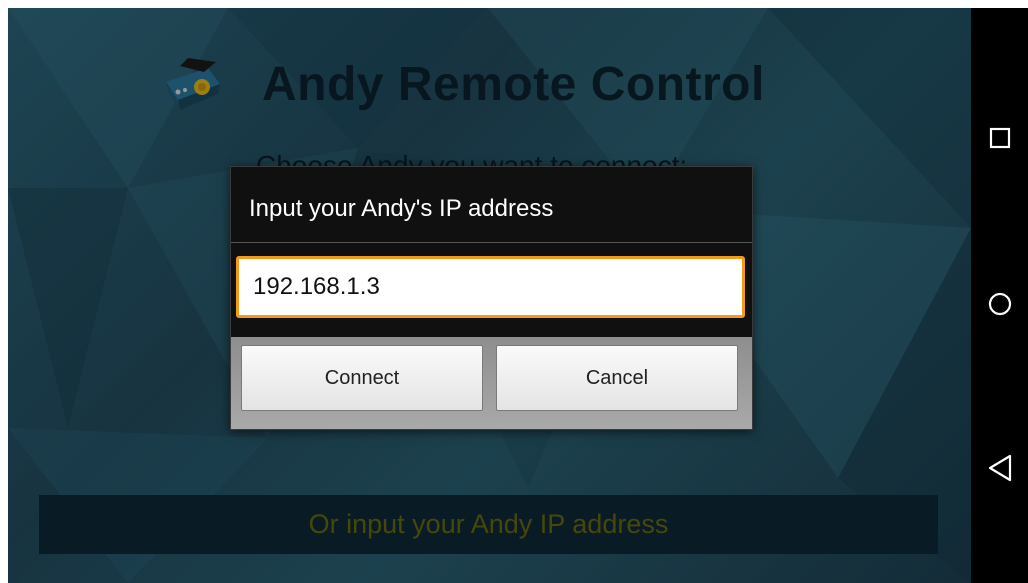 This screenshot has height=583, width=1028. I want to click on circle-icon, so click(999, 304).